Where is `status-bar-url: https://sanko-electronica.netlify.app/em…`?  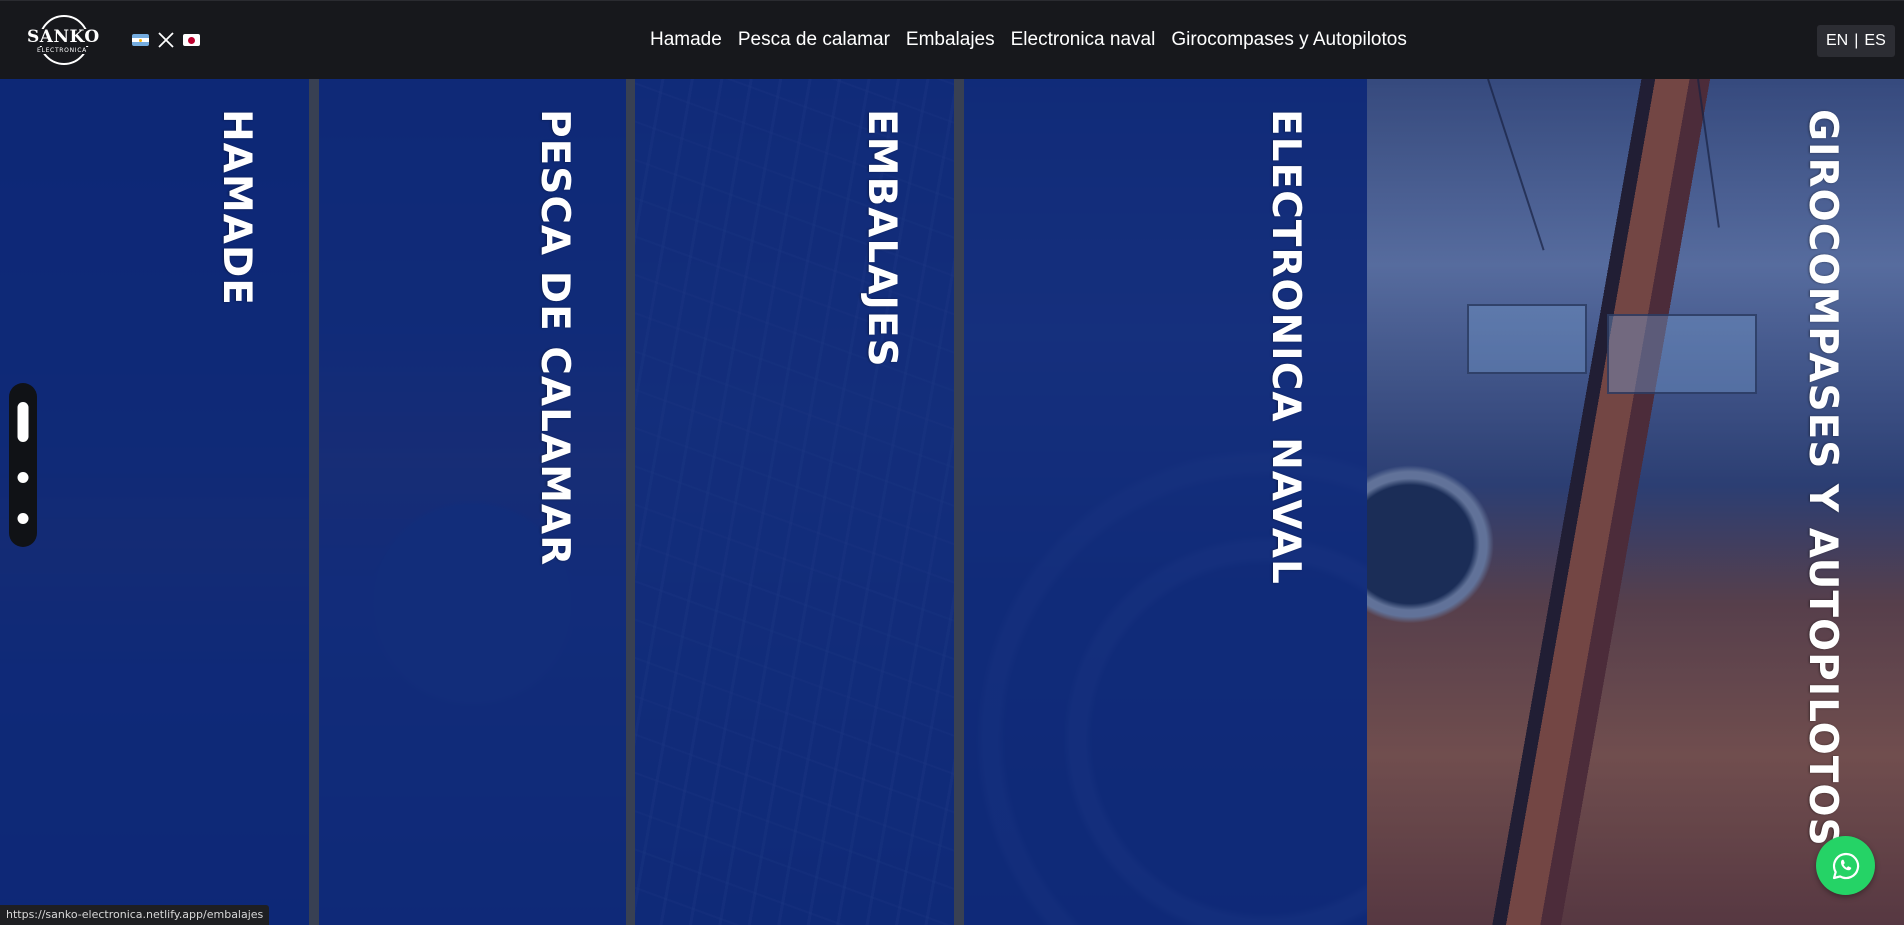
status-bar-url: https://sanko-electronica.netlify.app/em… is located at coordinates (135, 915).